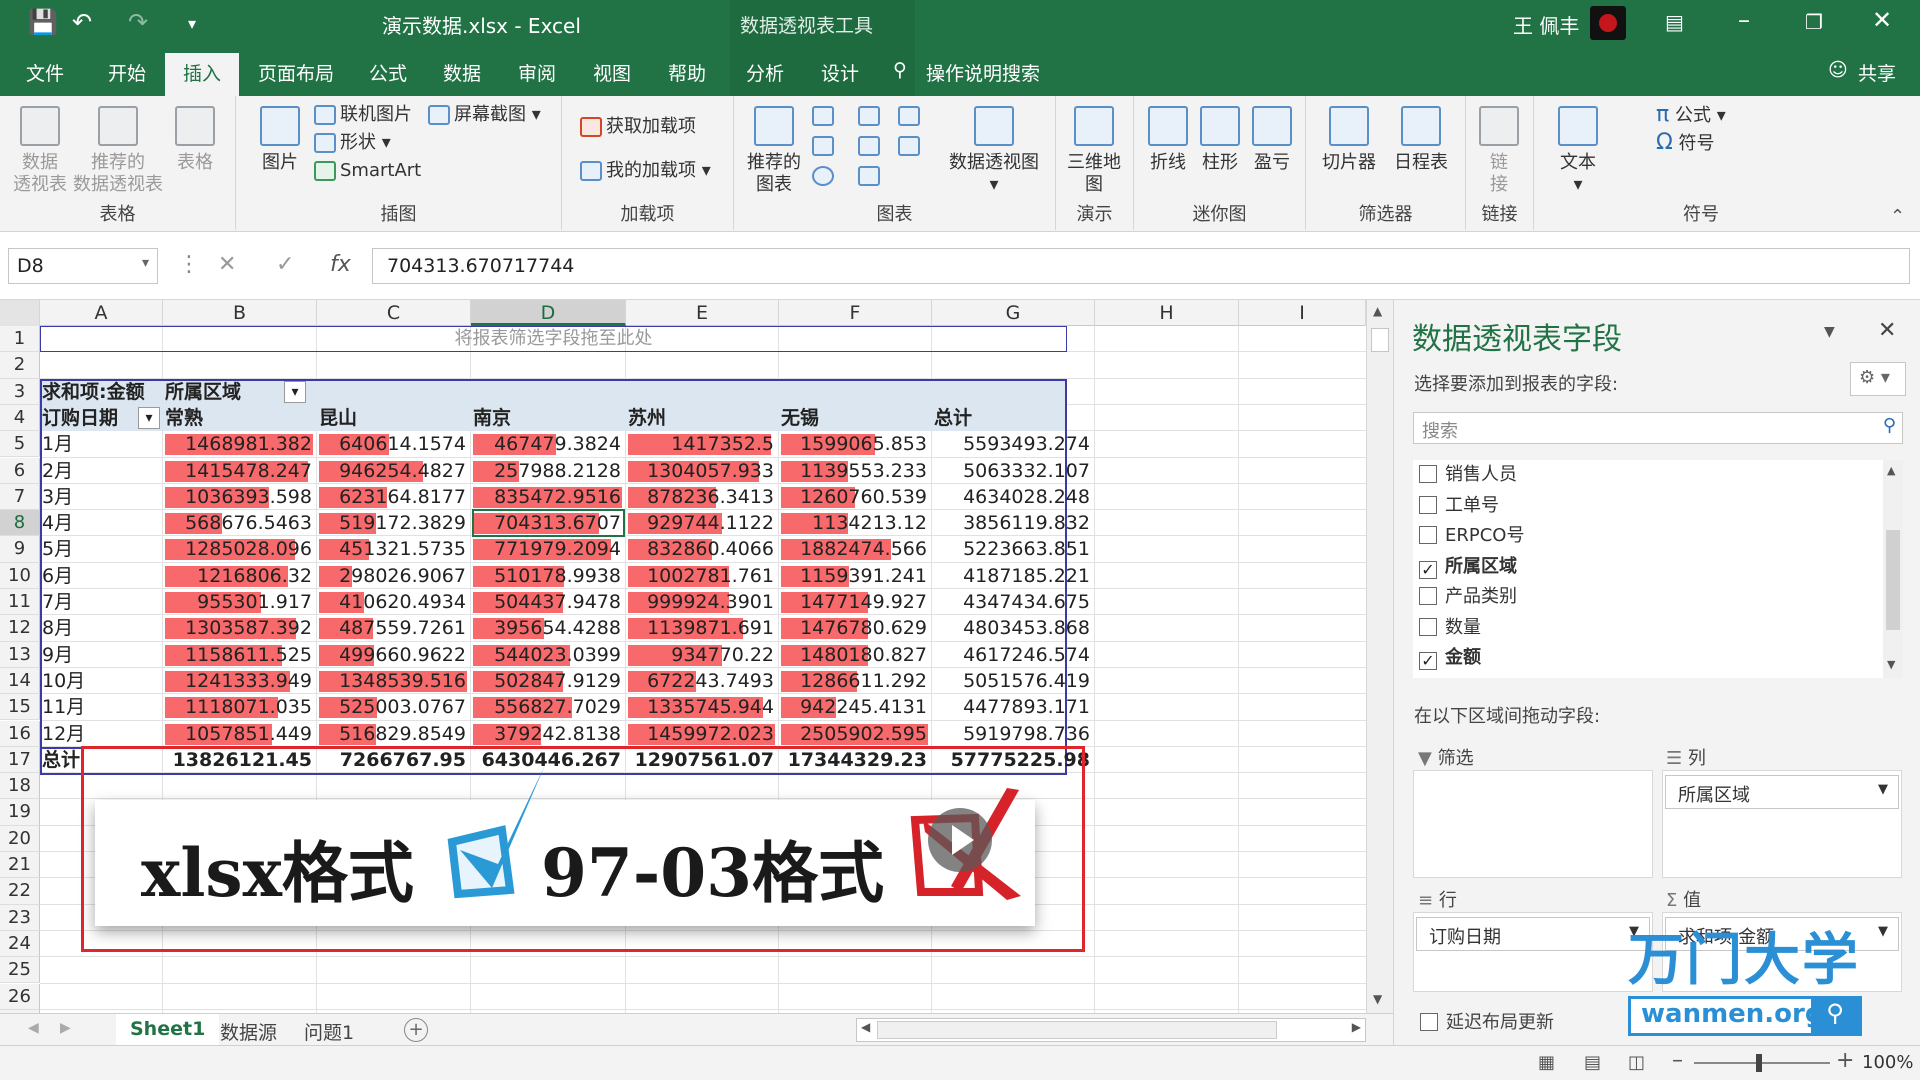 Image resolution: width=1920 pixels, height=1080 pixels. I want to click on pivot-row-label: 2月, so click(101, 471).